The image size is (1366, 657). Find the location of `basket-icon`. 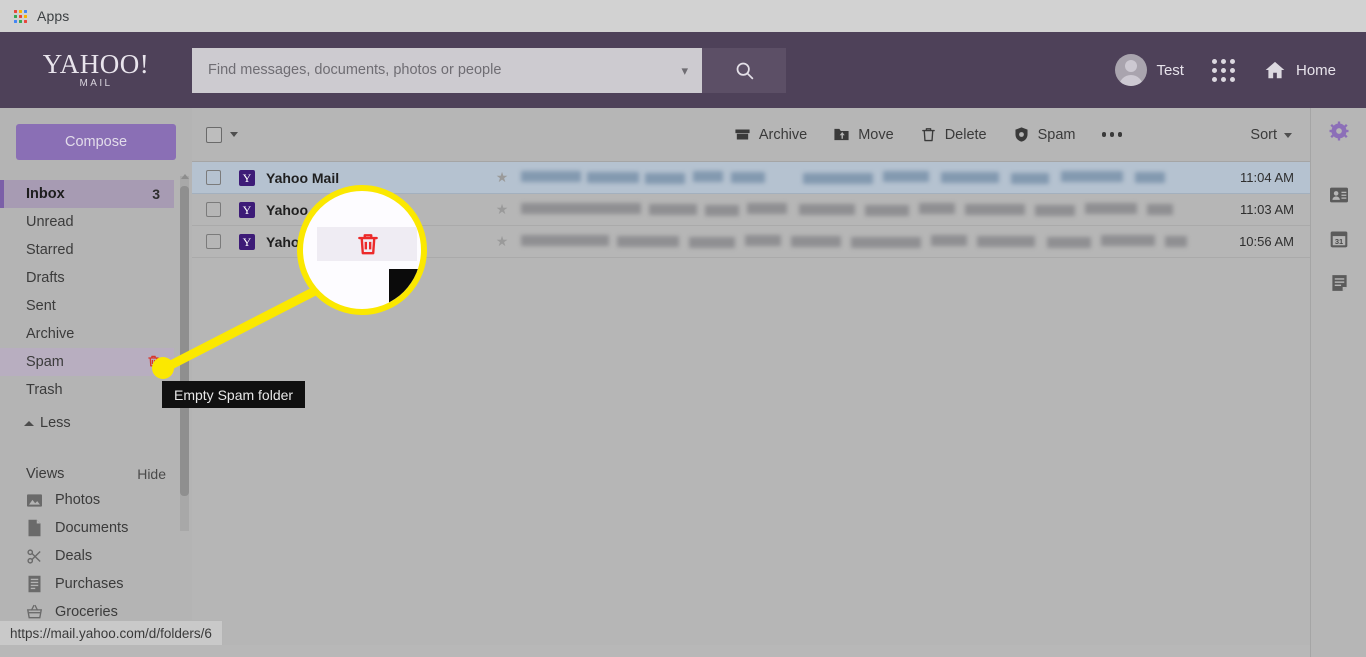

basket-icon is located at coordinates (34, 612).